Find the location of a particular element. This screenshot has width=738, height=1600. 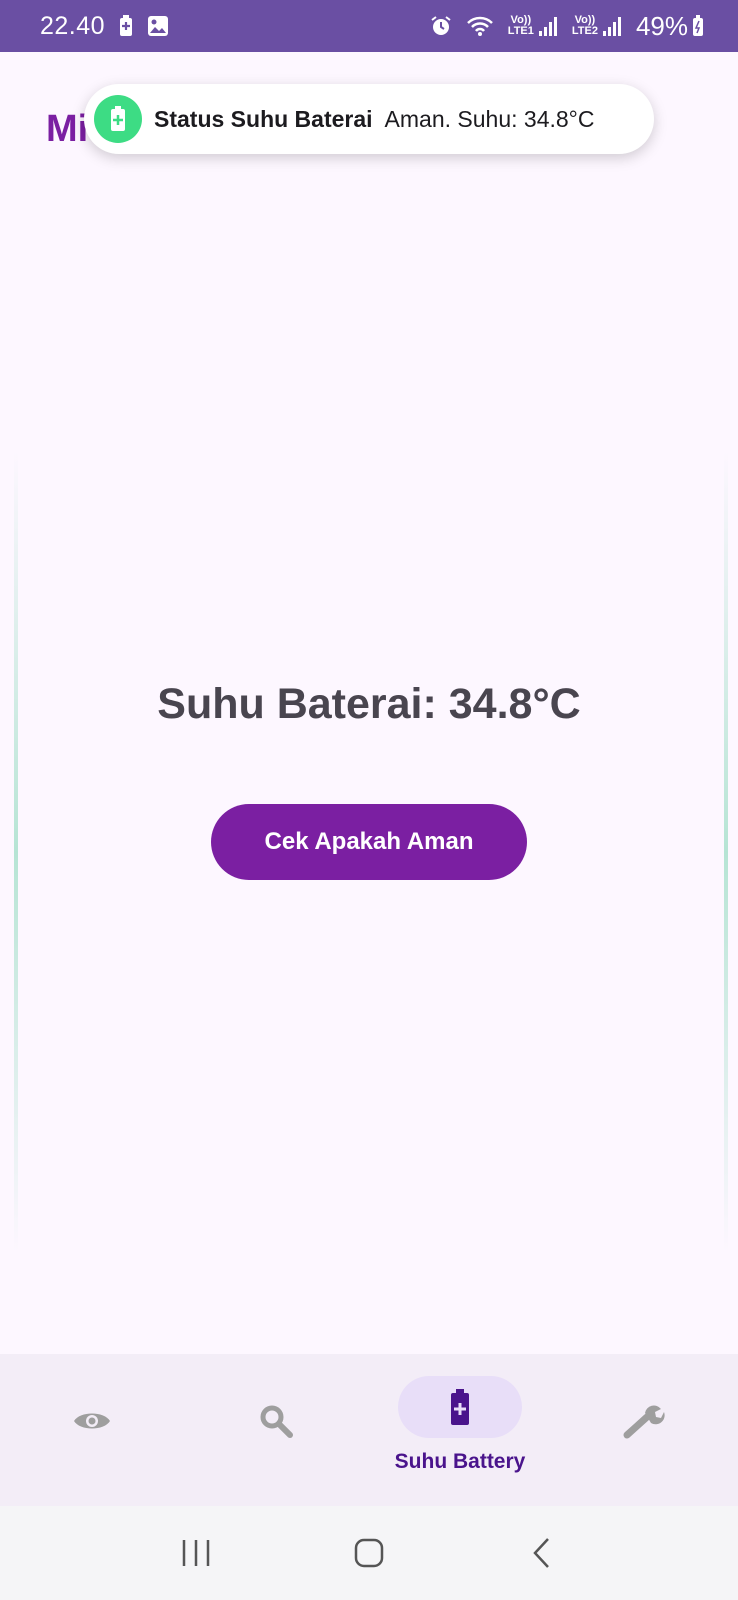

alarm-icon is located at coordinates (441, 26).